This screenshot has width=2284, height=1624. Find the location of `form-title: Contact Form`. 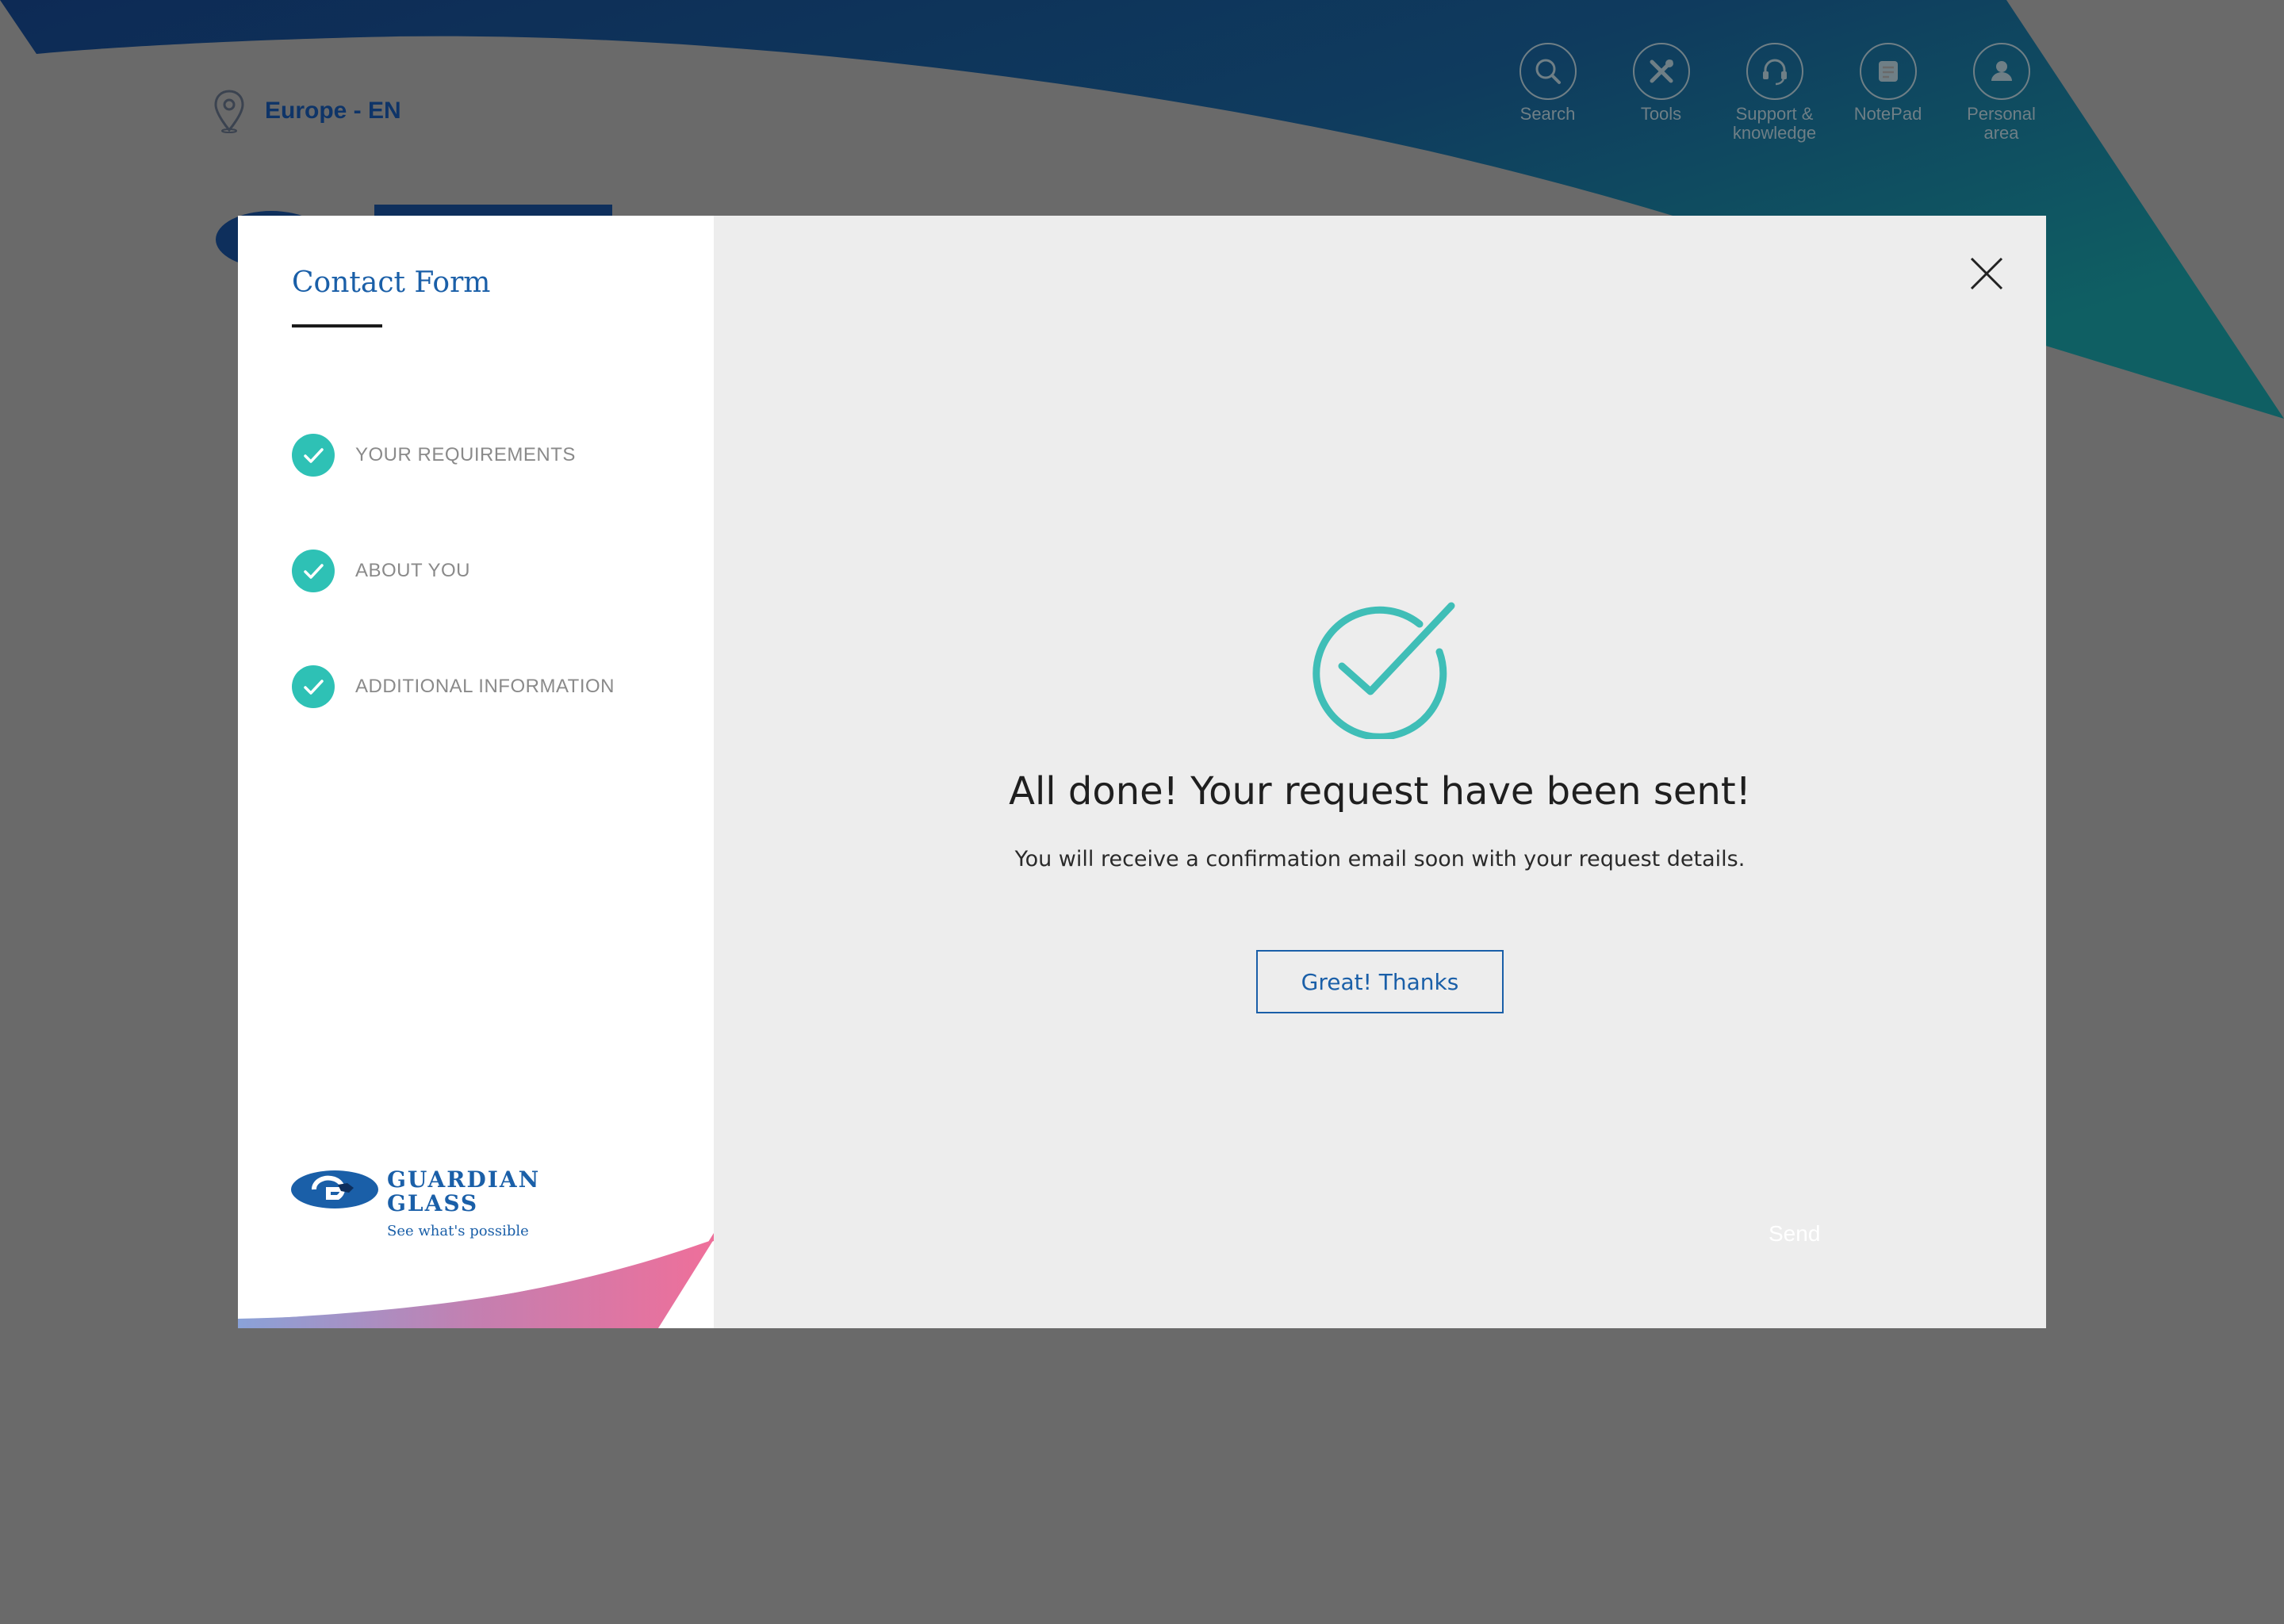

form-title: Contact Form is located at coordinates (391, 282).